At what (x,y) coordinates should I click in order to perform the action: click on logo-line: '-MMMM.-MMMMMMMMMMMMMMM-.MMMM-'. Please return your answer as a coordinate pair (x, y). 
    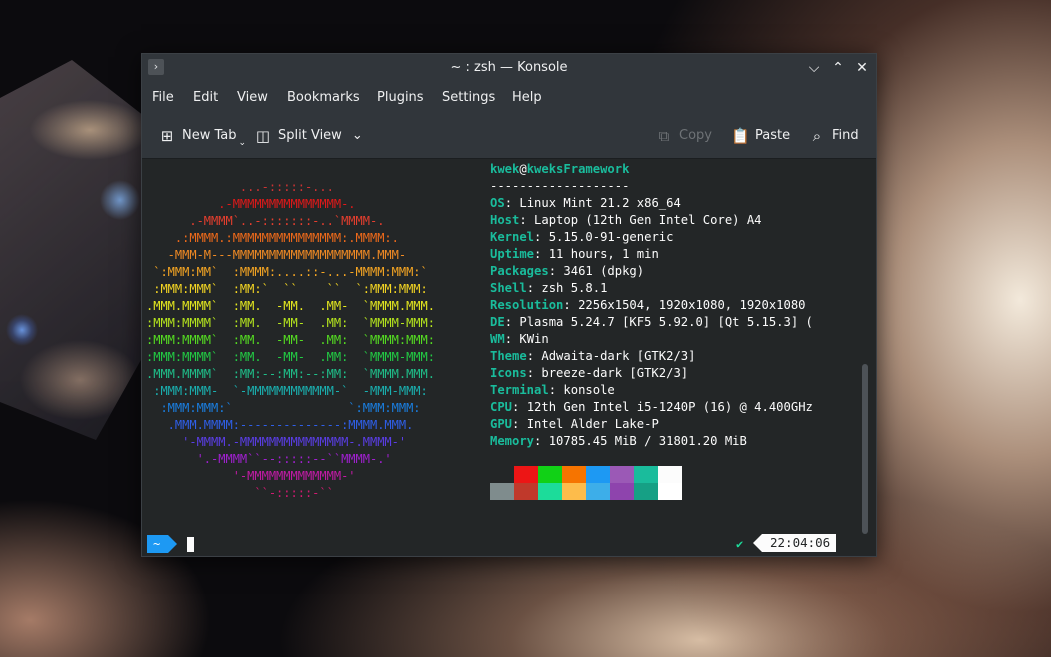
    Looking at the image, I should click on (276, 442).